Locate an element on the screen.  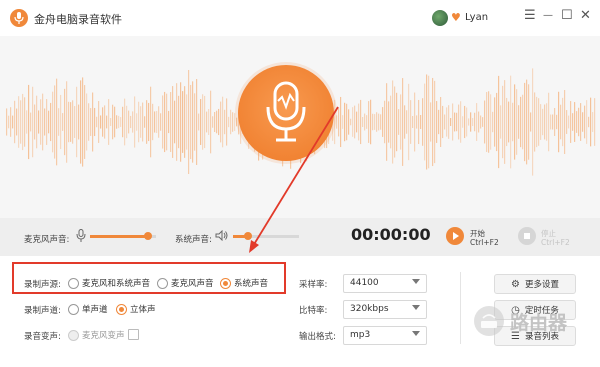
maximize-button: ☐ is located at coordinates (567, 15).